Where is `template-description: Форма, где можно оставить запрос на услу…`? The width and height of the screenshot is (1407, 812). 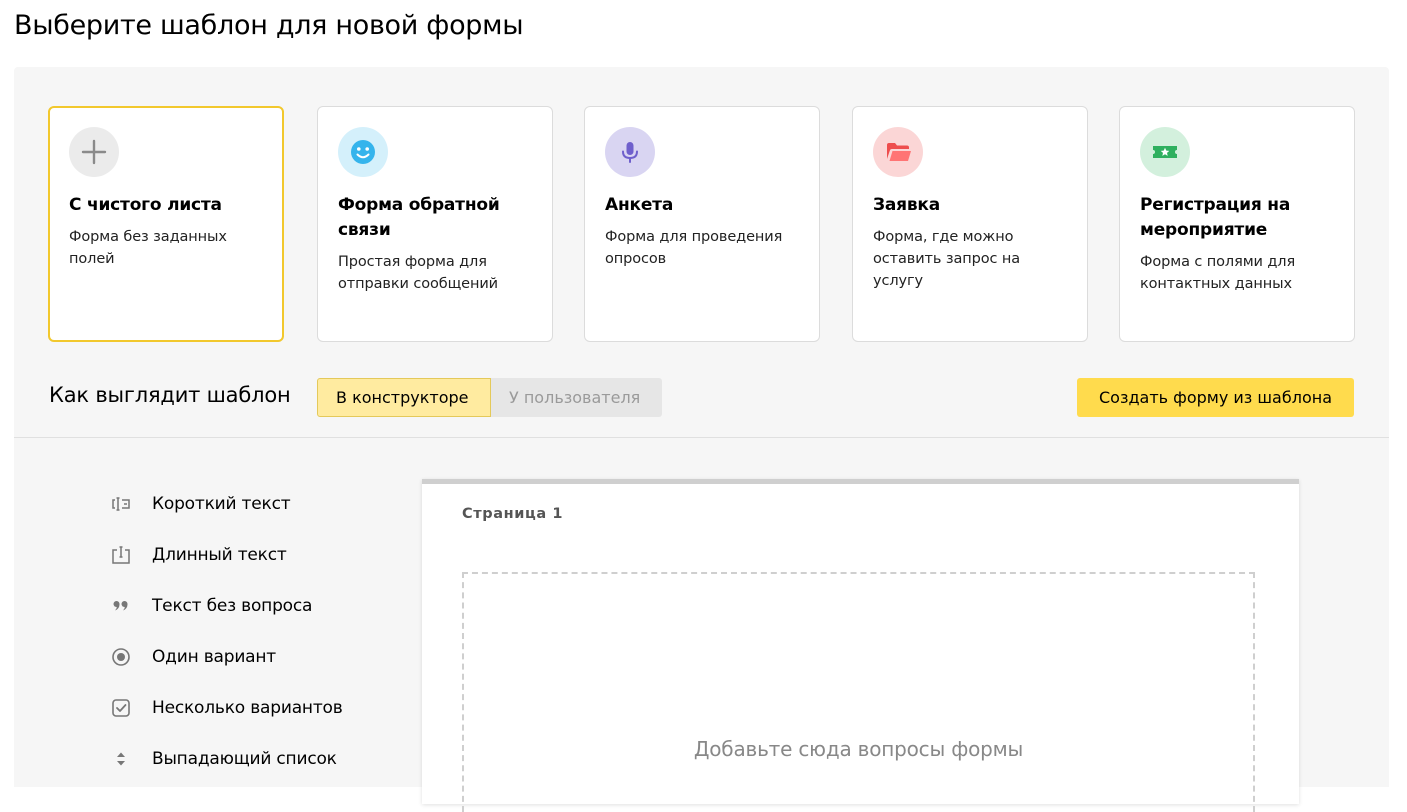
template-description: Форма, где можно оставить запрос на услу… is located at coordinates (947, 259).